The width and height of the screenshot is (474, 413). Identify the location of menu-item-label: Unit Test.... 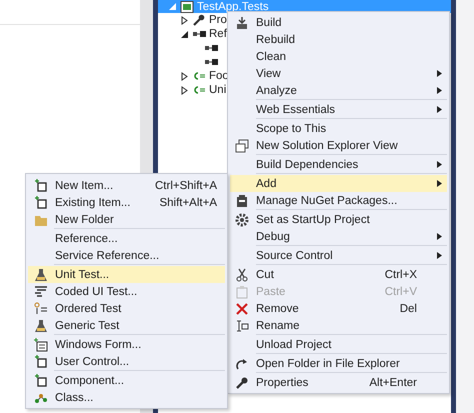
(82, 274).